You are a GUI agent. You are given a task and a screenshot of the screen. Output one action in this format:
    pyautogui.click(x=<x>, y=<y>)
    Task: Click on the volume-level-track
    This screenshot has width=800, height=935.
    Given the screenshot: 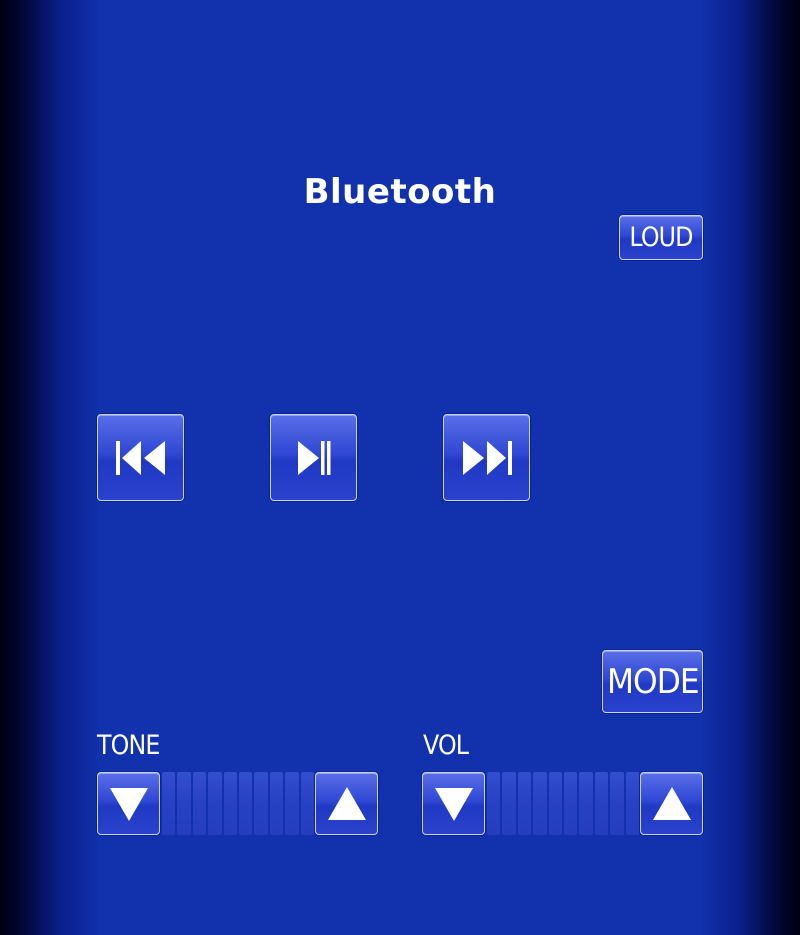 What is the action you would take?
    pyautogui.click(x=563, y=803)
    